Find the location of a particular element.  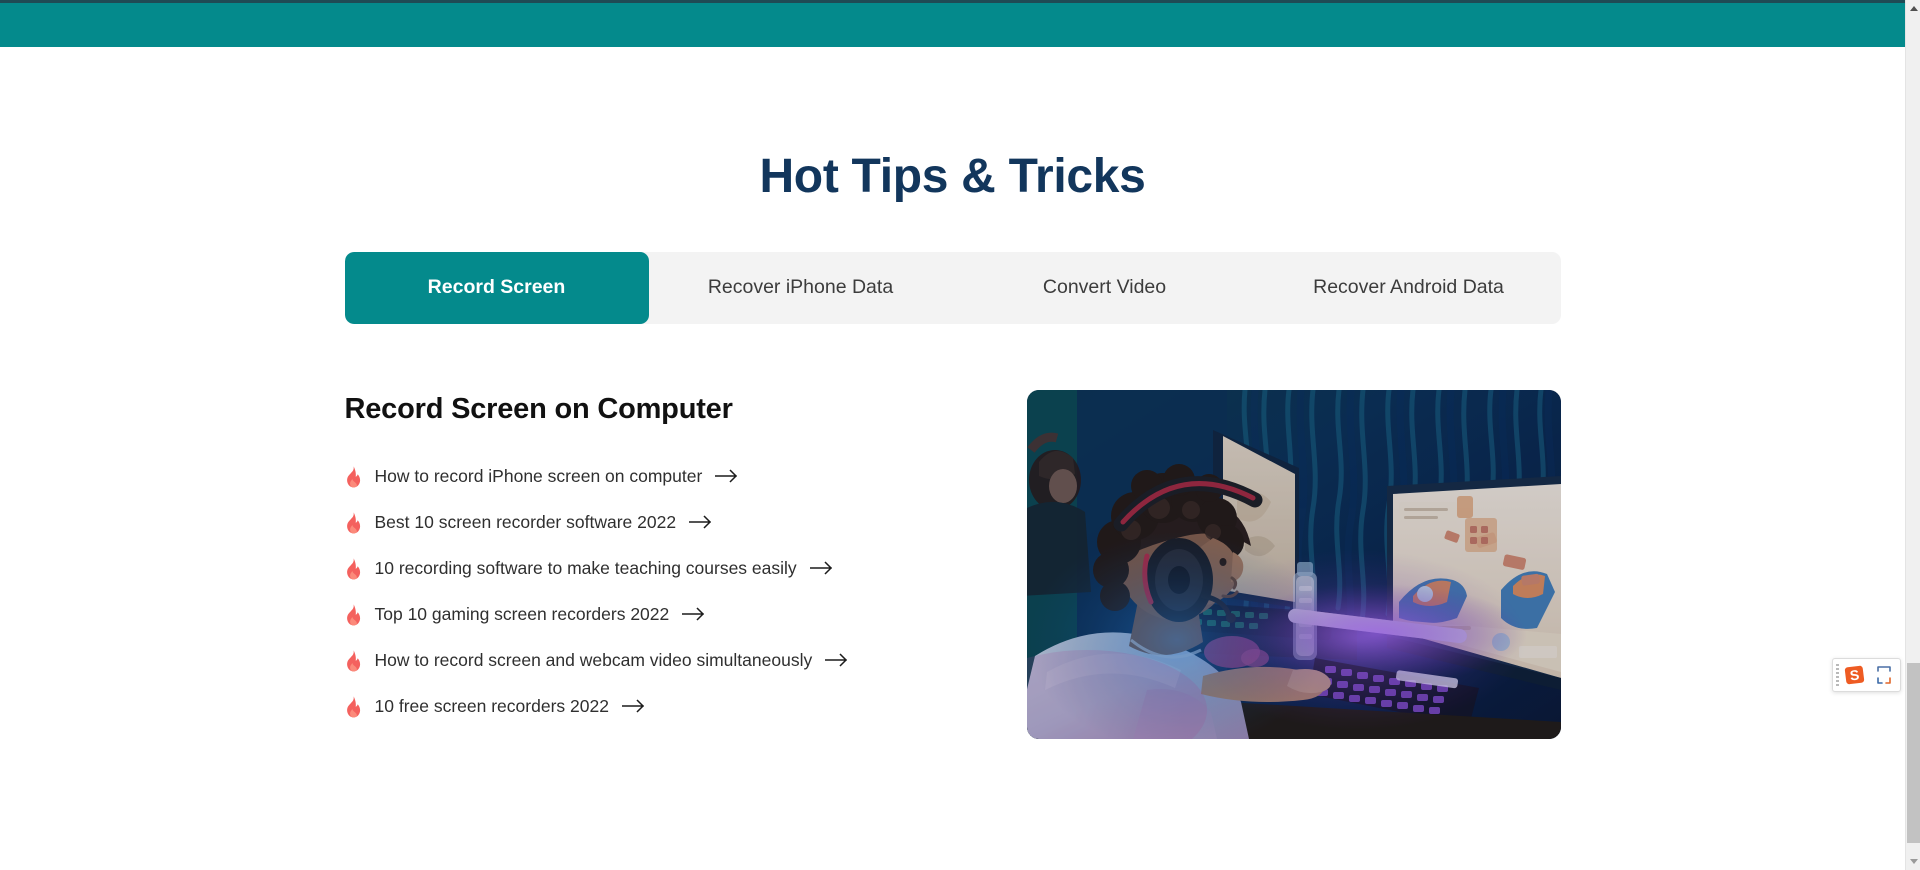

tab-record-screen: Record Screen is located at coordinates (496, 287).